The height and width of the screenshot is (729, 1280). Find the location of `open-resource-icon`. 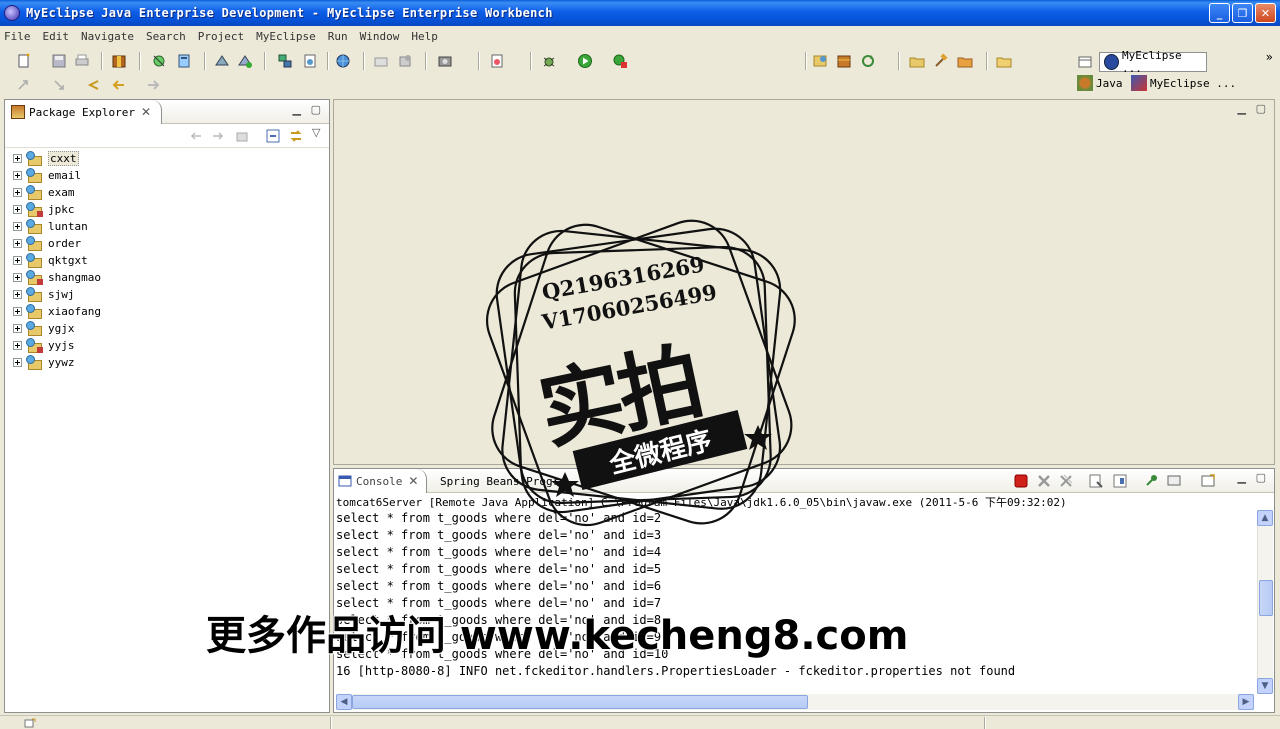

open-resource-icon is located at coordinates (405, 61).